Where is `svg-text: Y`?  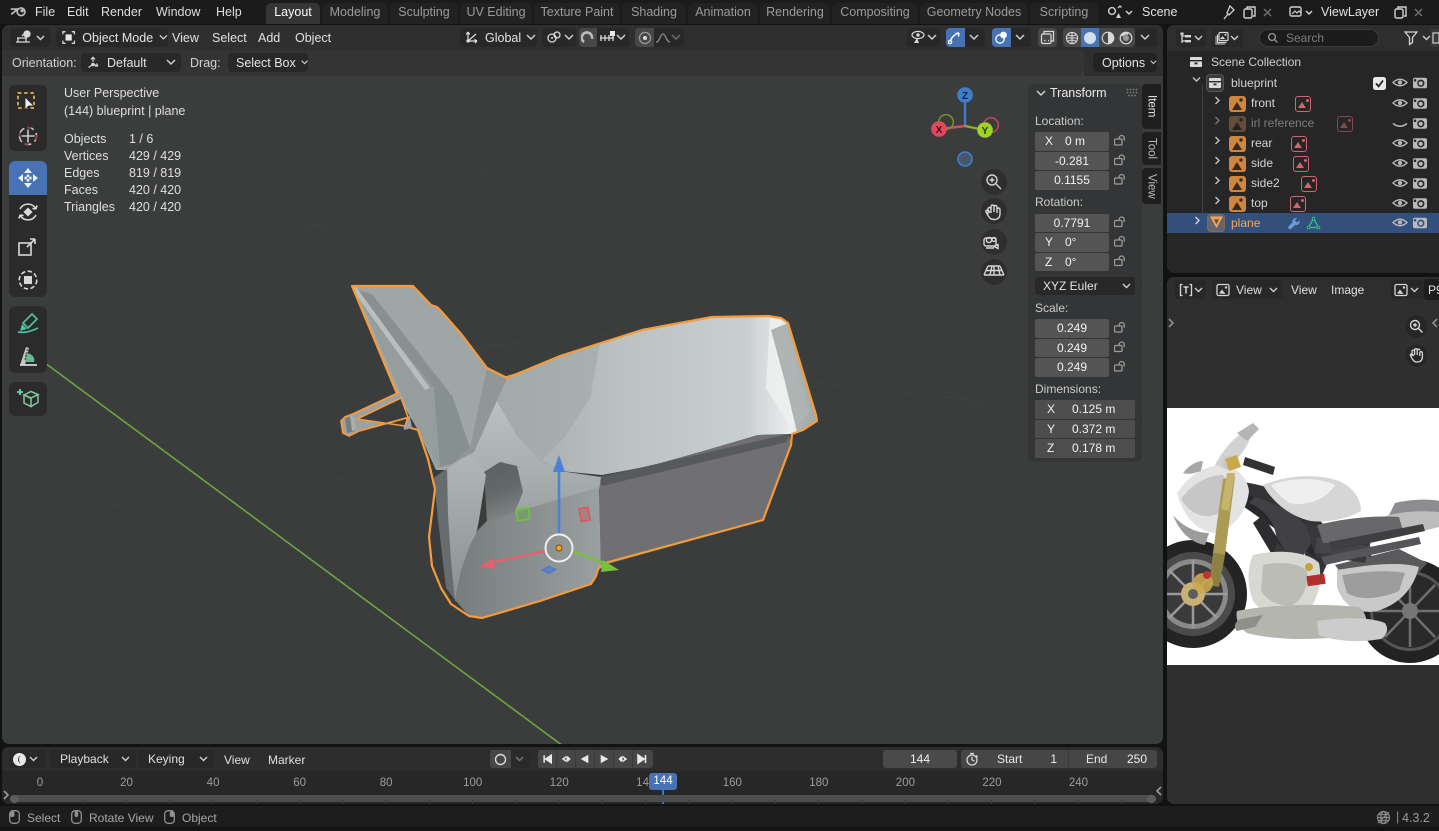
svg-text: Y is located at coordinates (985, 131).